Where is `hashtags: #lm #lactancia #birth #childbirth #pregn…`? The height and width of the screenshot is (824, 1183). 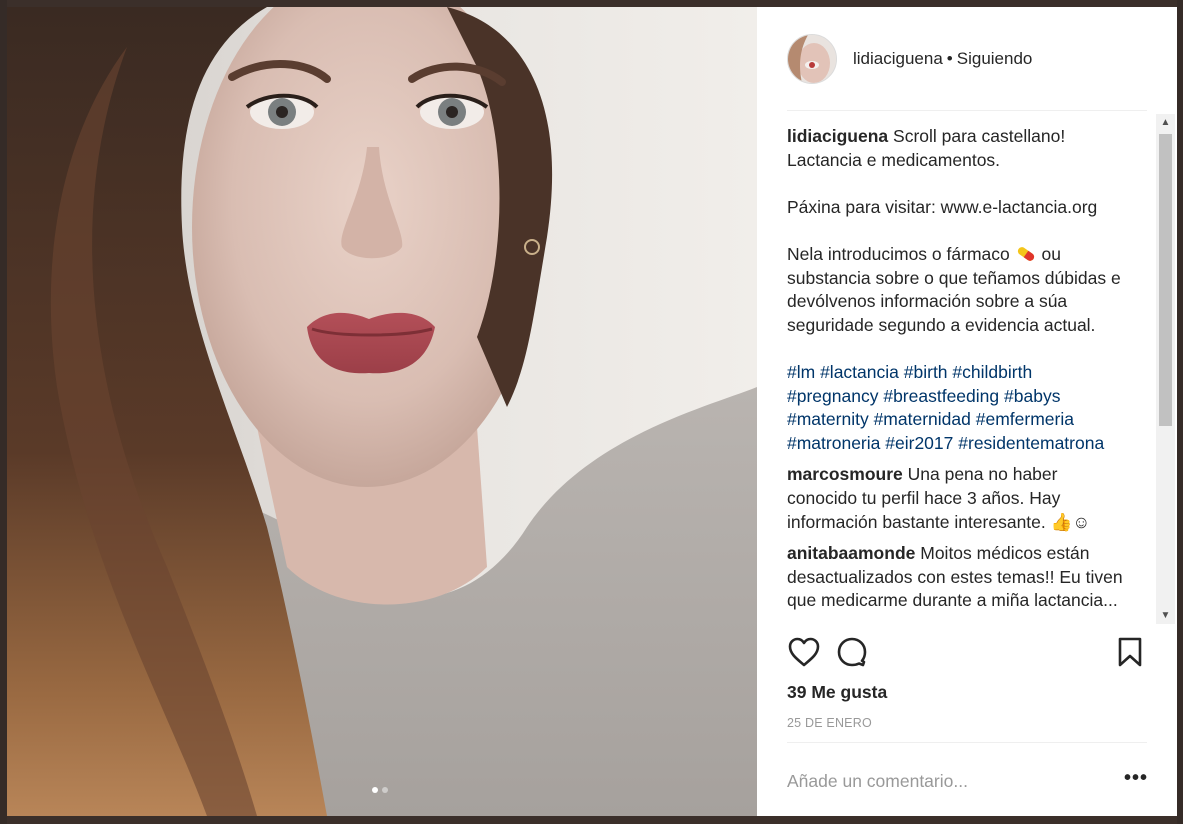
hashtags: #lm #lactancia #birth #childbirth #pregn… is located at coordinates (957, 408).